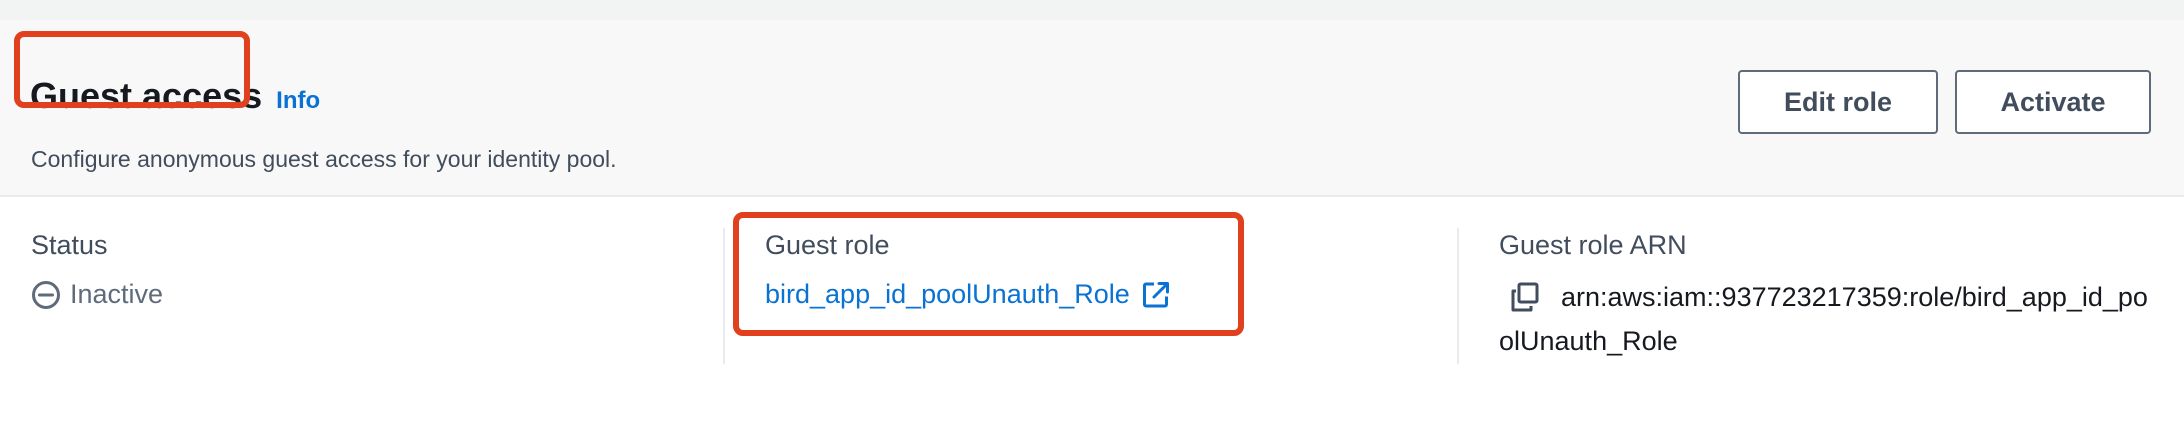  What do you see at coordinates (2053, 102) in the screenshot?
I see `activate-button: Activate` at bounding box center [2053, 102].